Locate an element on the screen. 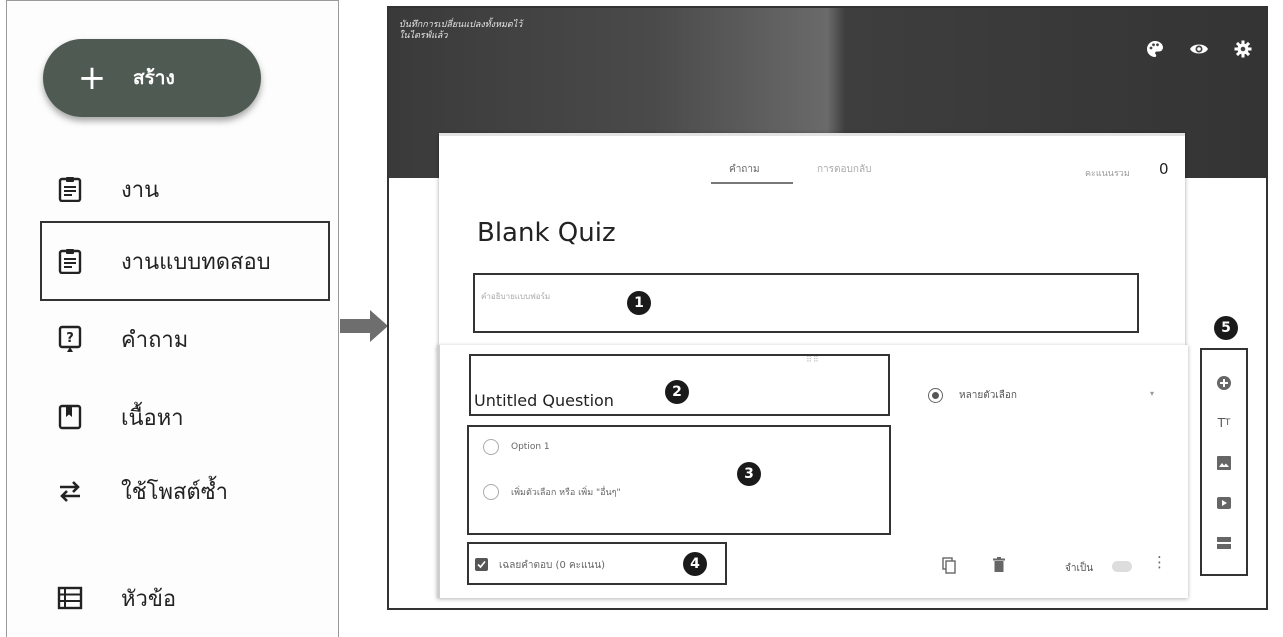 The height and width of the screenshot is (637, 1283). callout-badge-3: 3 is located at coordinates (749, 474).